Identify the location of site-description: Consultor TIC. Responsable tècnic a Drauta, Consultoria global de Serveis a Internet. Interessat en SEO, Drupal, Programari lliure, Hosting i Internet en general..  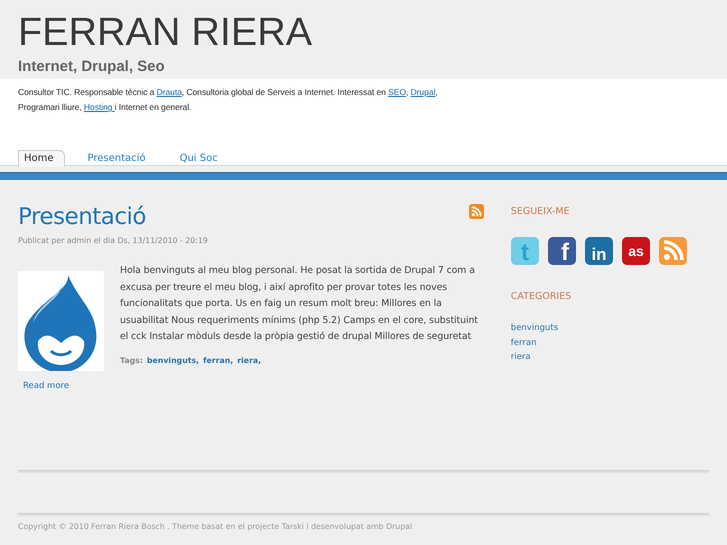
(228, 100).